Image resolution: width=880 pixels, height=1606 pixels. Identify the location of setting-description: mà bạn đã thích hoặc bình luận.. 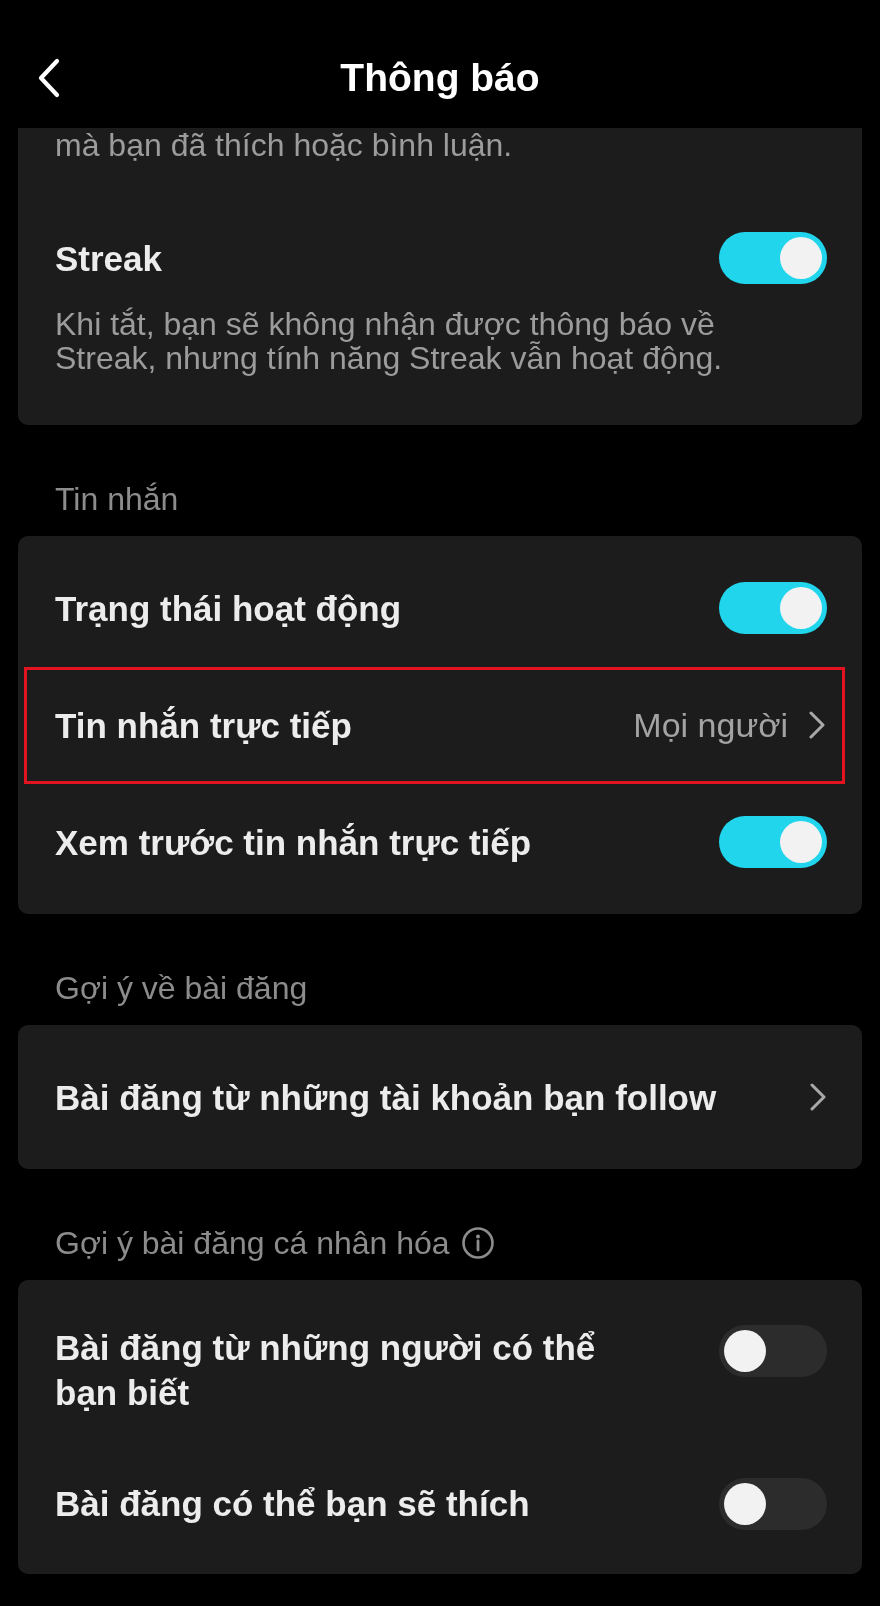
(284, 145).